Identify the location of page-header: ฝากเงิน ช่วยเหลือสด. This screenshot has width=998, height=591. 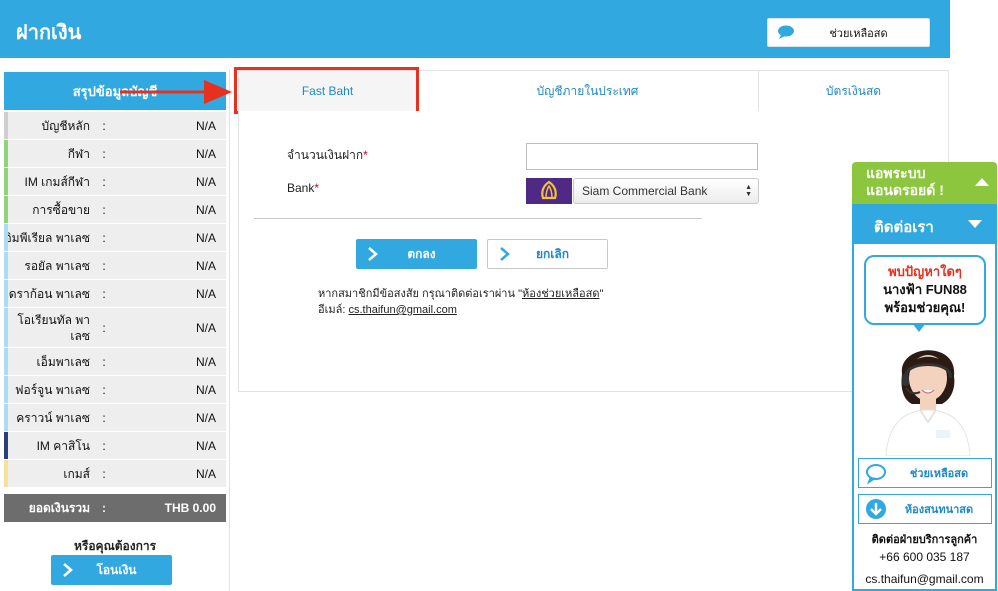
(475, 29).